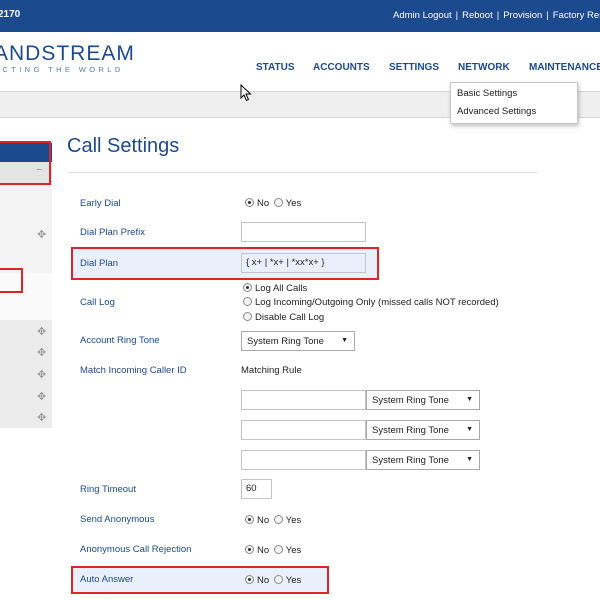  Describe the element at coordinates (26, 374) in the screenshot. I see `sidebar-group-lower: ✥ ✥ ✥ ✥ ✥` at that location.